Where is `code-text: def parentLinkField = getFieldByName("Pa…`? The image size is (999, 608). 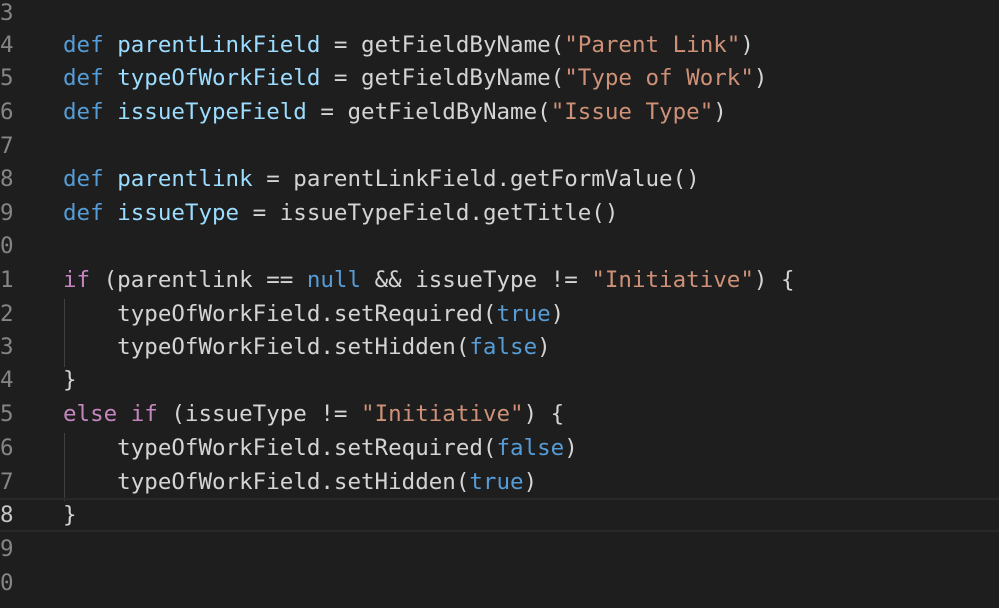 code-text: def parentLinkField = getFieldByName("Pa… is located at coordinates (408, 45).